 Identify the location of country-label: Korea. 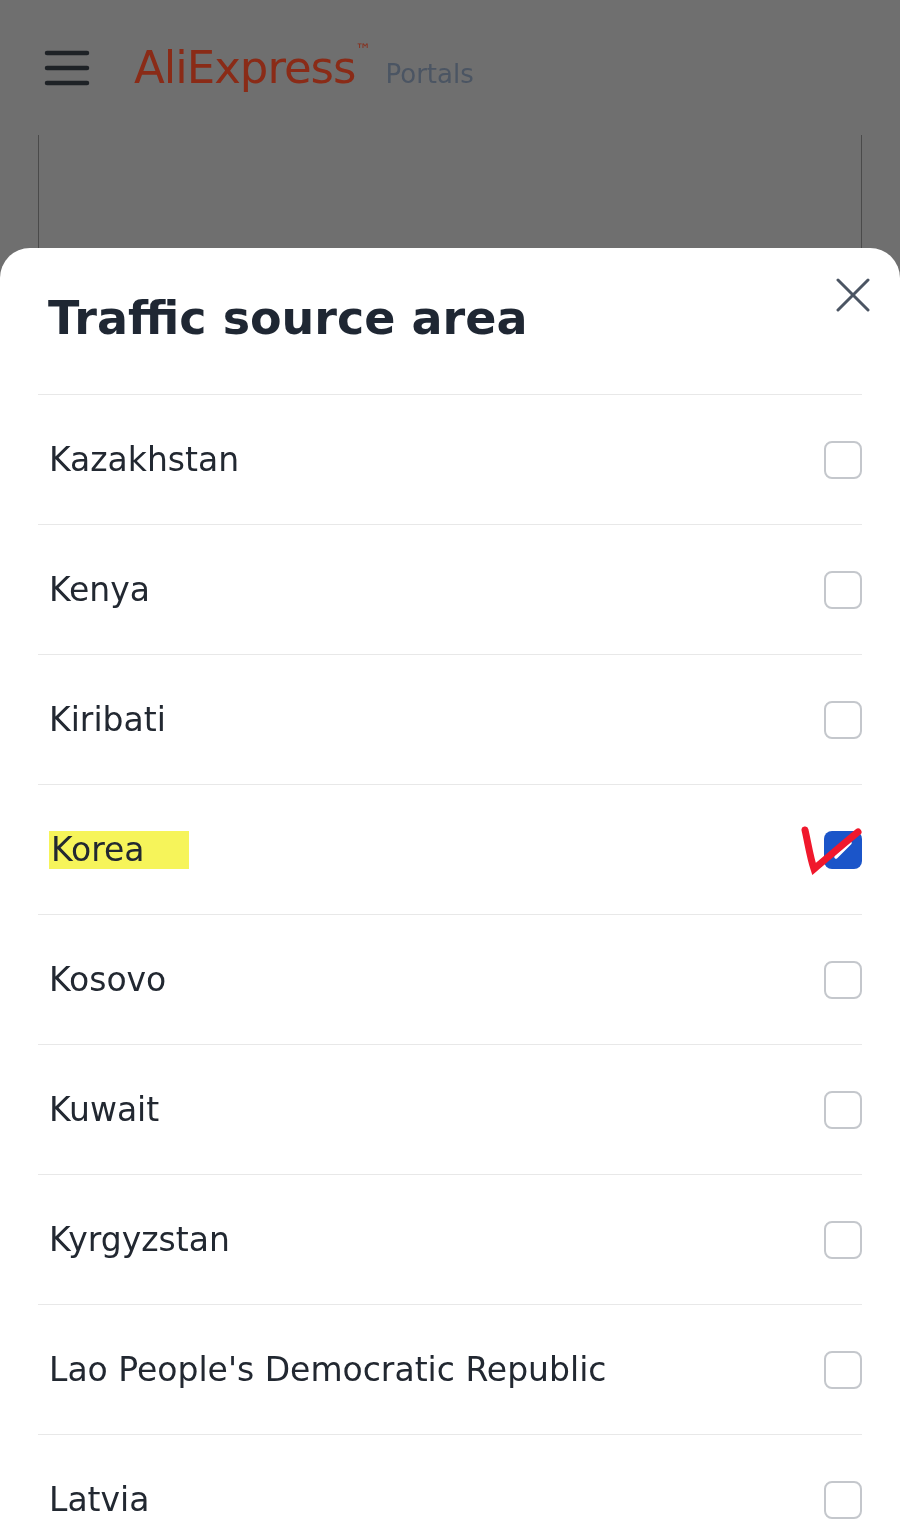
(119, 849).